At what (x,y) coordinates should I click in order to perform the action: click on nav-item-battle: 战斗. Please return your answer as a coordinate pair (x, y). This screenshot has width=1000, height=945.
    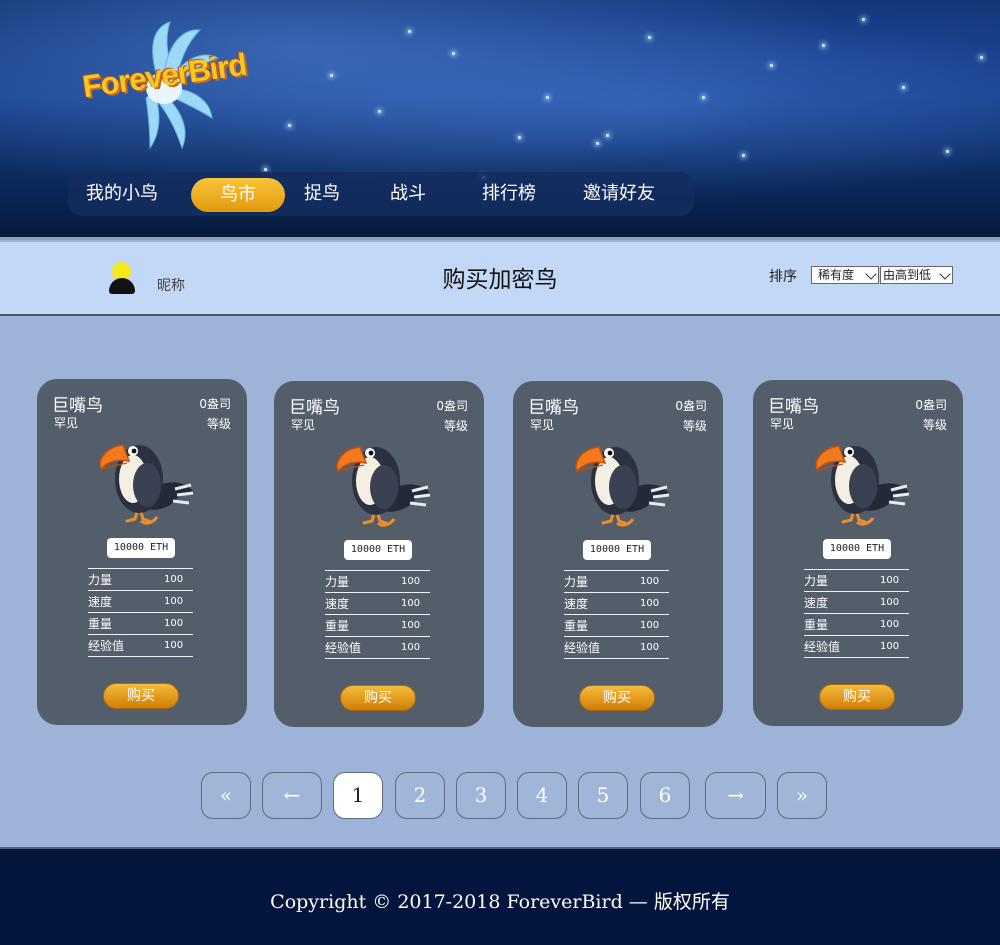
    Looking at the image, I should click on (408, 194).